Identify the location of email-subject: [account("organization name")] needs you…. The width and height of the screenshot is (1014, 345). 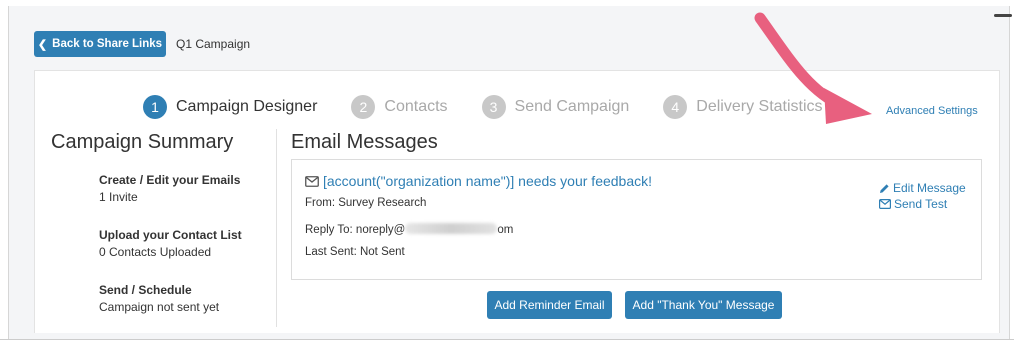
(488, 181).